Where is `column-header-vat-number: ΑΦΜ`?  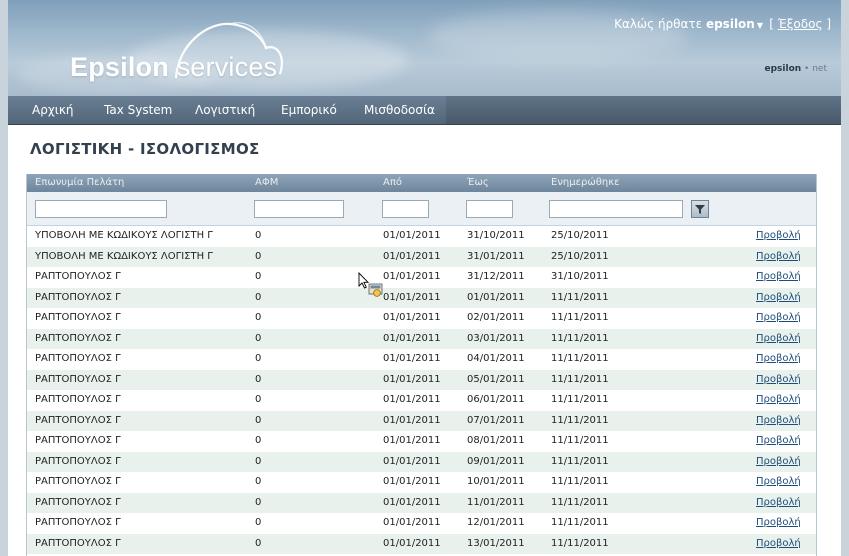 column-header-vat-number: ΑΦΜ is located at coordinates (266, 183).